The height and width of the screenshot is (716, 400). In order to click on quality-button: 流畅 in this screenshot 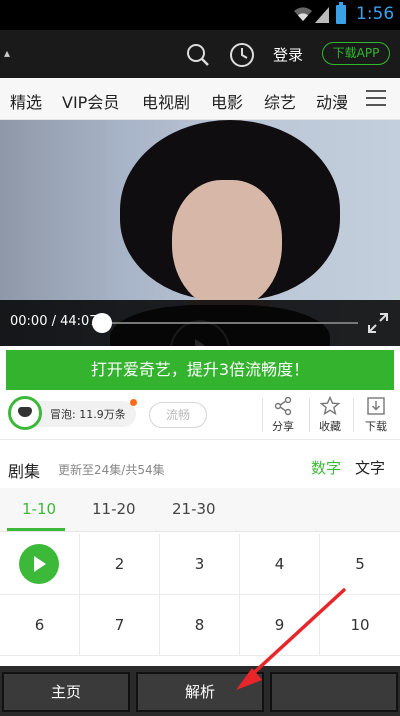, I will do `click(178, 415)`.